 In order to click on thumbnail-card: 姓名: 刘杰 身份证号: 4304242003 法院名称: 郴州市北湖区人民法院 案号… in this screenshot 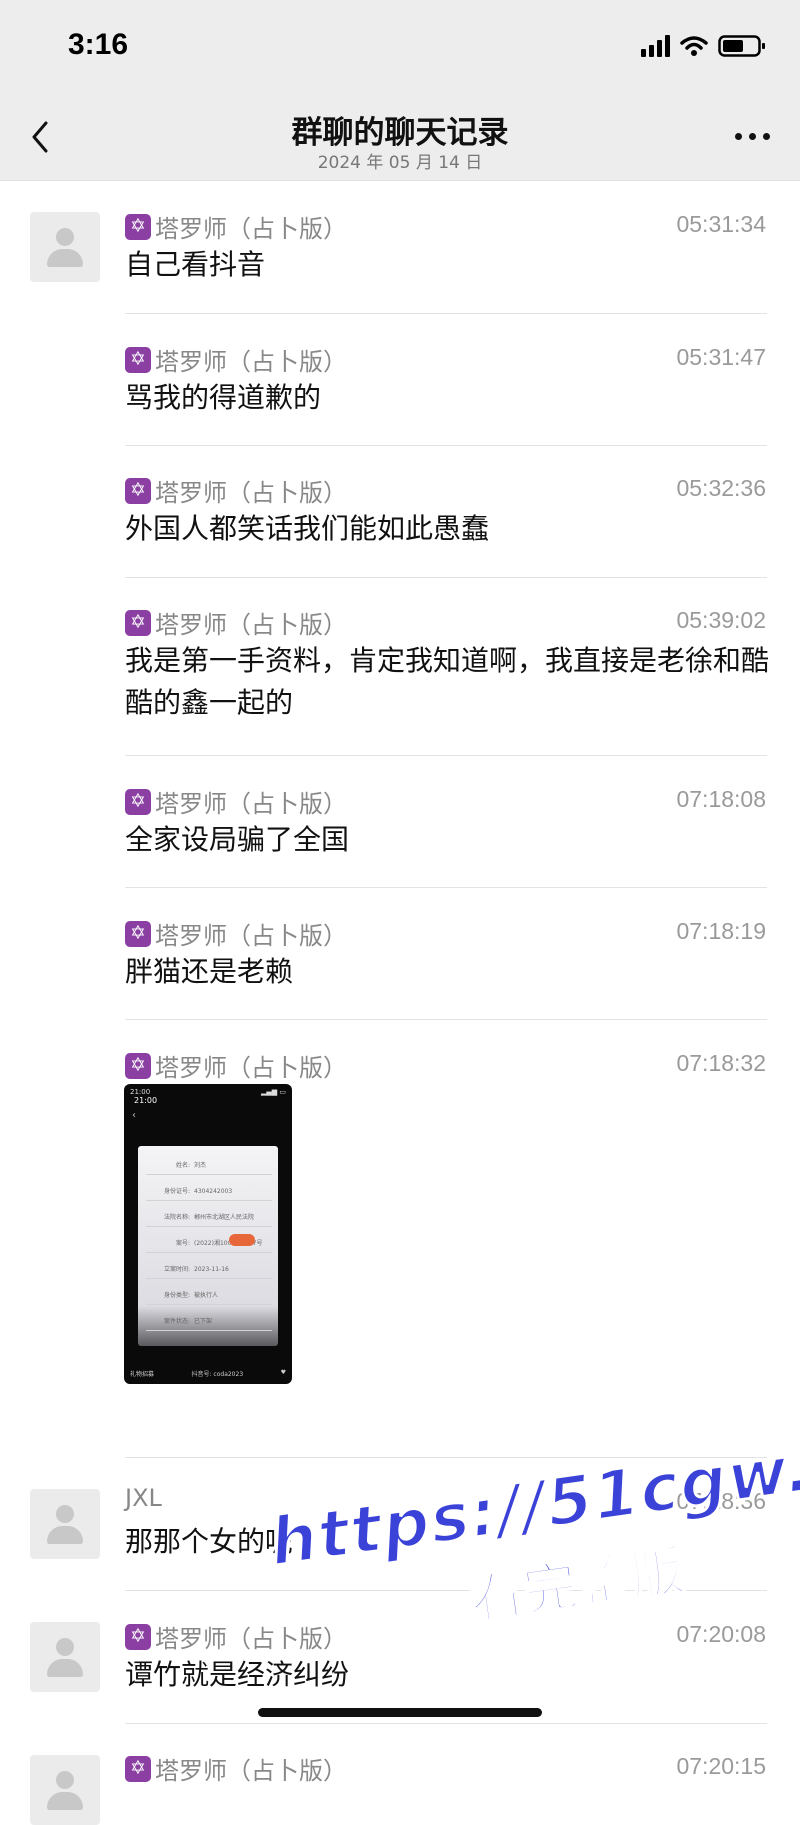, I will do `click(208, 1246)`.